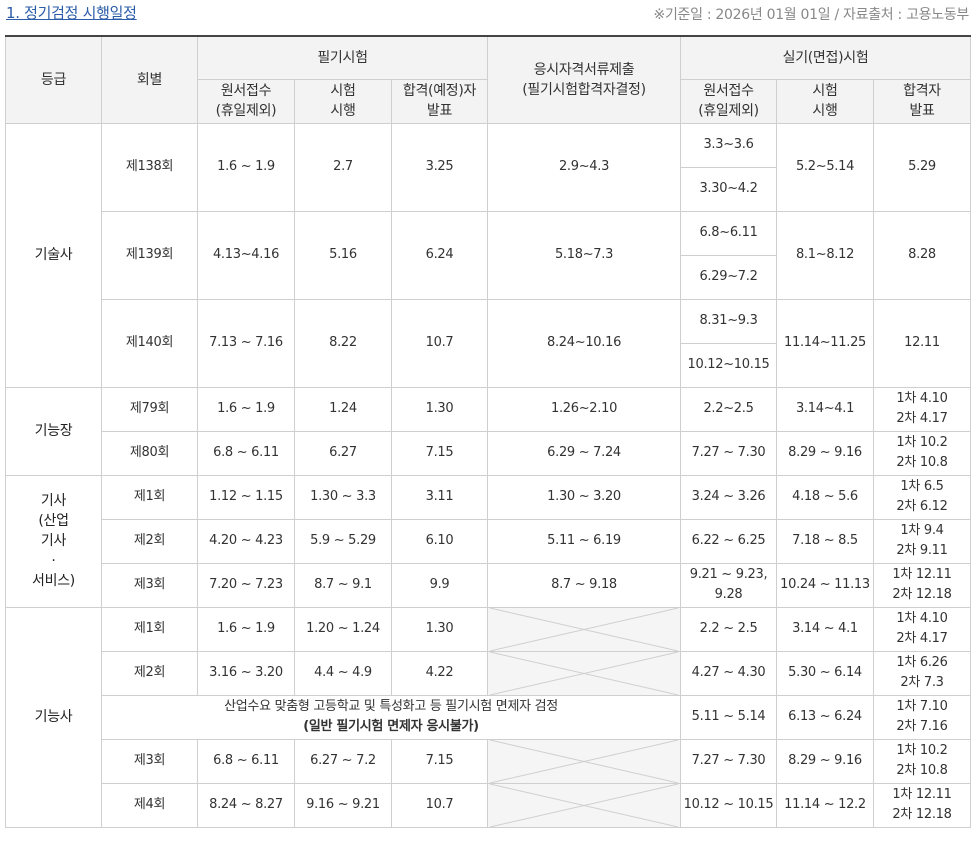  What do you see at coordinates (439, 673) in the screenshot?
I see `written-pass-cell: 4.22` at bounding box center [439, 673].